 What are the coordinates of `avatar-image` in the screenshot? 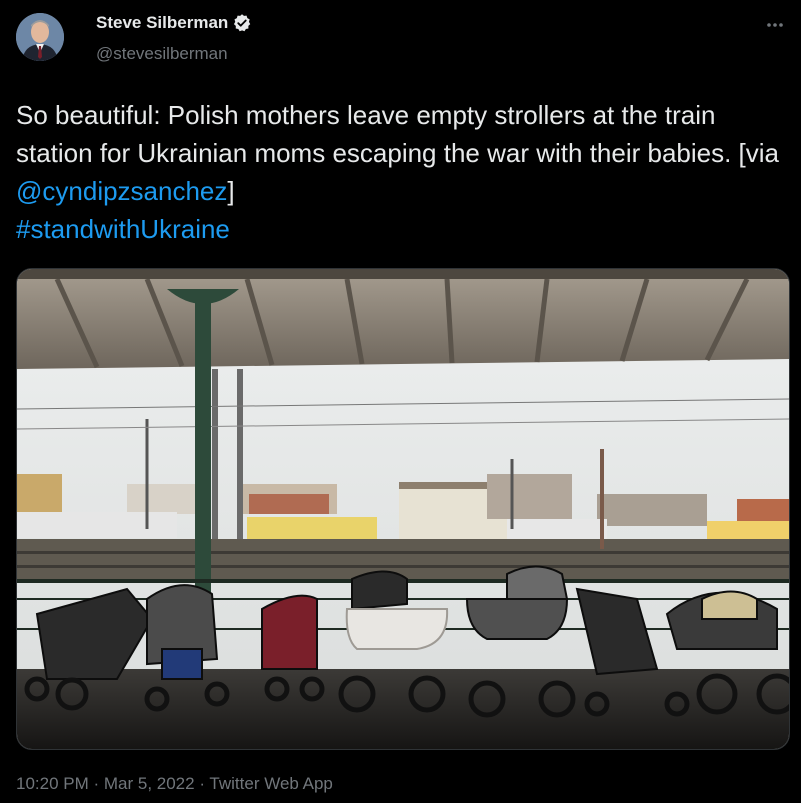 It's located at (40, 37).